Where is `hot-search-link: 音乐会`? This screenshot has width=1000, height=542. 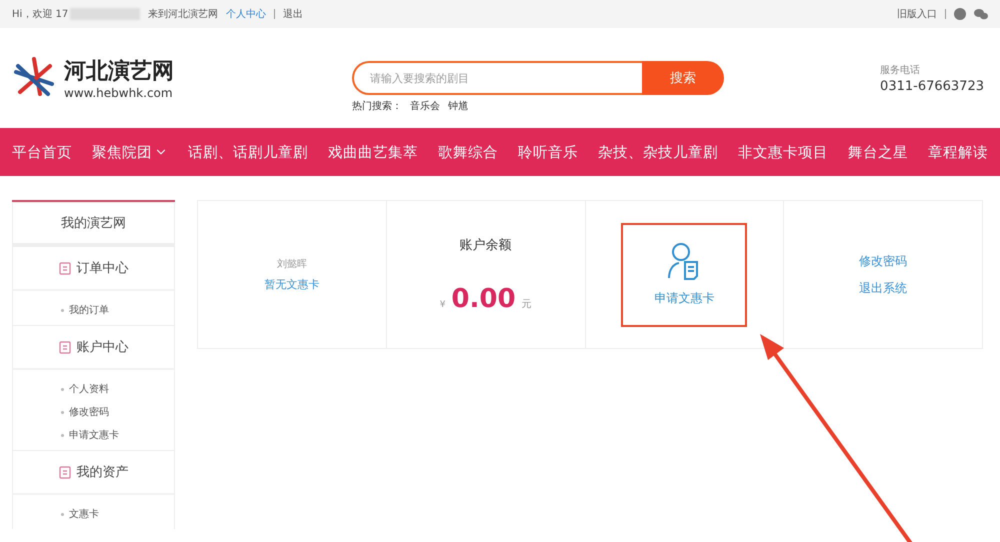 hot-search-link: 音乐会 is located at coordinates (425, 106).